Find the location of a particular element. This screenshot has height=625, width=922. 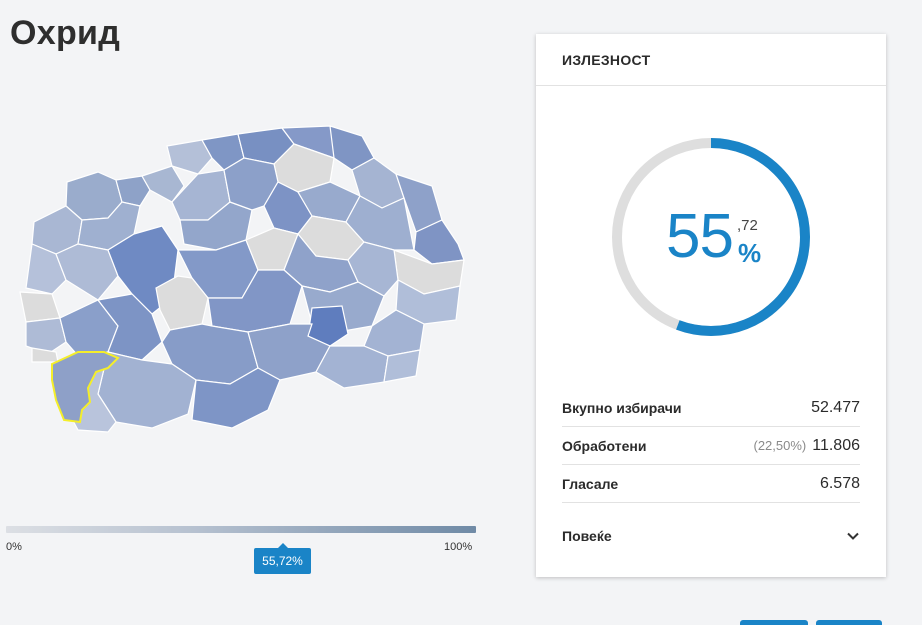

stat-note: (22,50%) is located at coordinates (780, 445).